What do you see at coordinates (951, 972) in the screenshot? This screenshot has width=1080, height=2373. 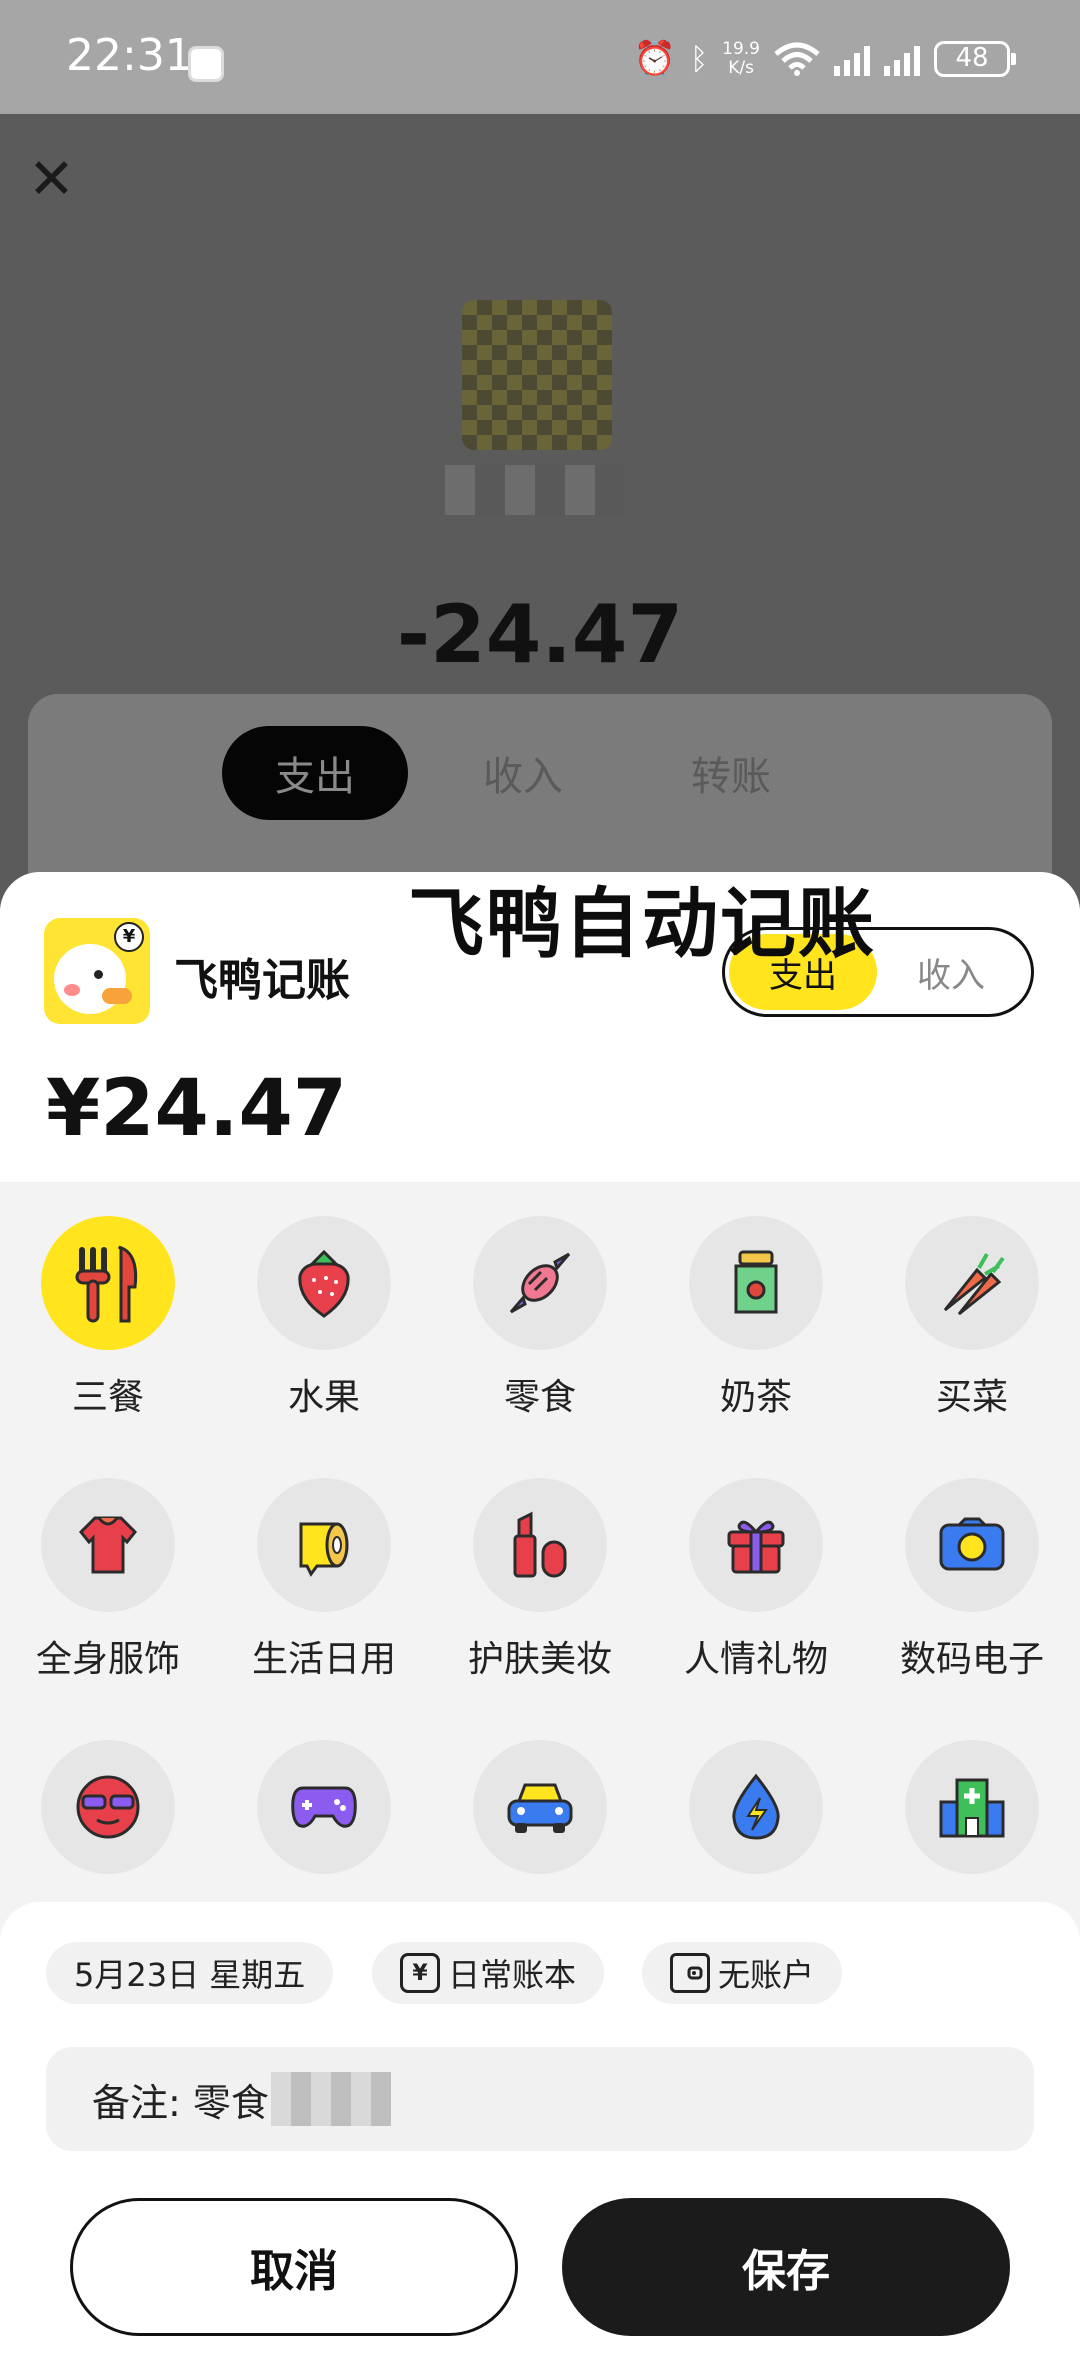 I see `type-income-option: 收入` at bounding box center [951, 972].